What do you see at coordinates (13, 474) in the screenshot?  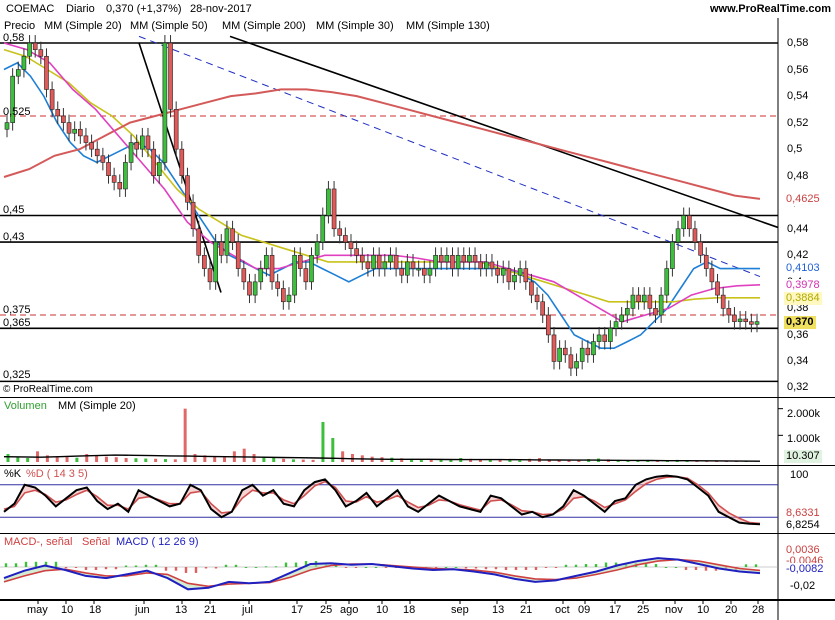 I see `legend-k: %K` at bounding box center [13, 474].